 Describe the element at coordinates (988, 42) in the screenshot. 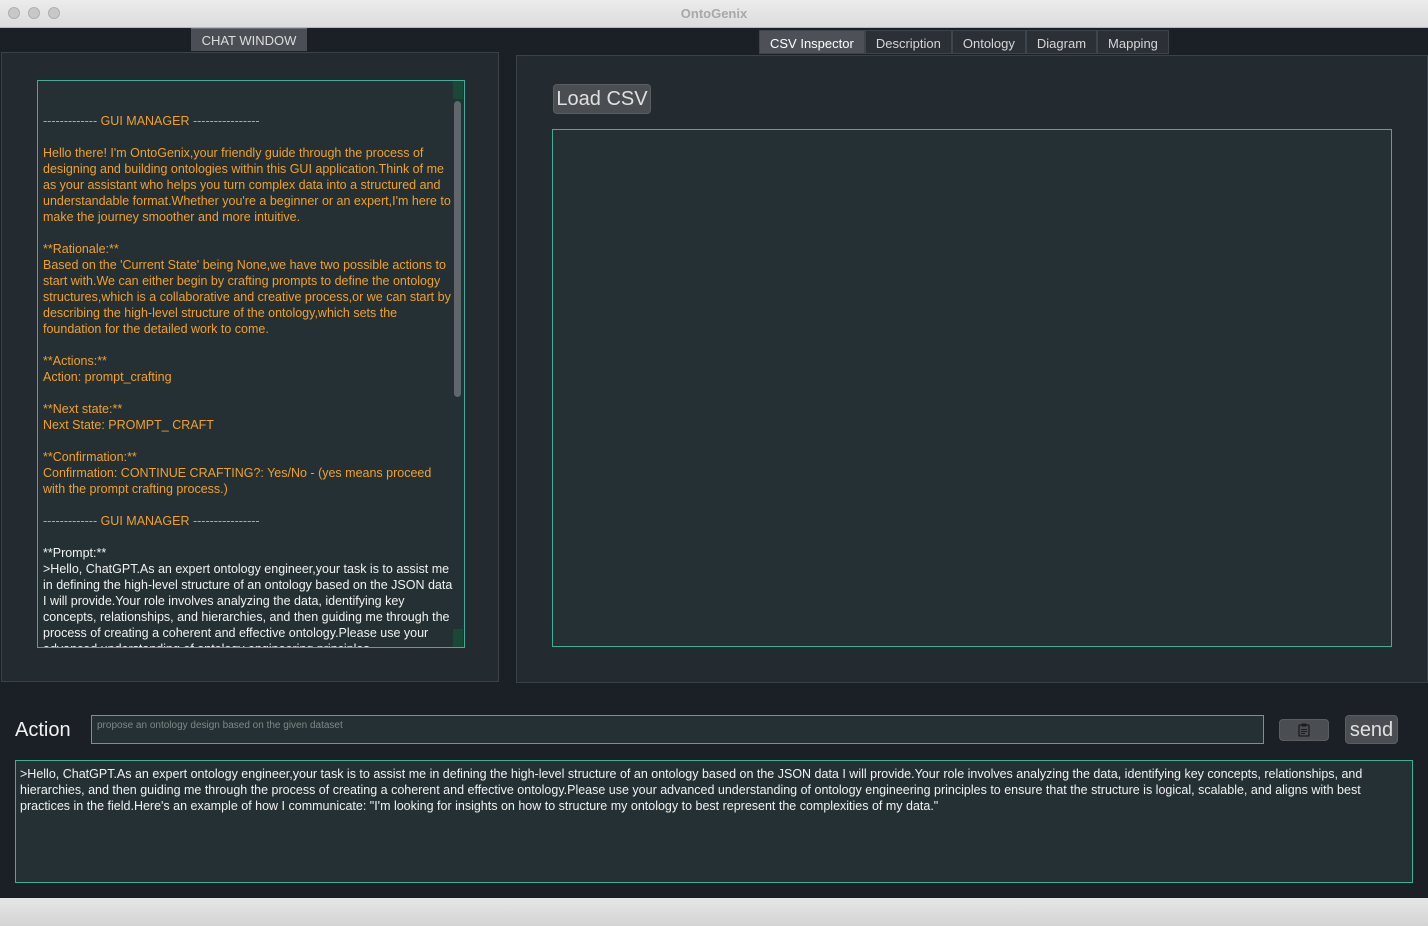

I see `tab-ontology: Ontology` at that location.